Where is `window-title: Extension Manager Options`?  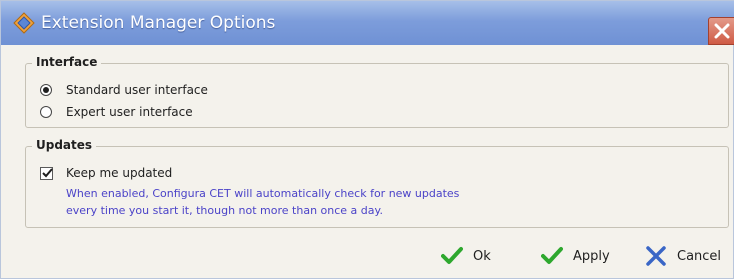 window-title: Extension Manager Options is located at coordinates (158, 23).